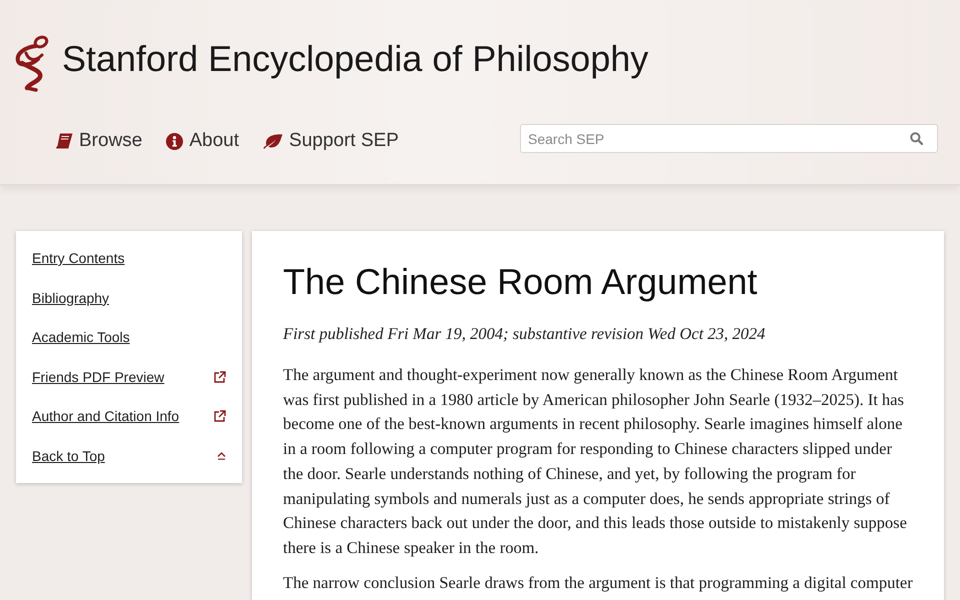 This screenshot has height=600, width=960. What do you see at coordinates (331, 141) in the screenshot?
I see `nav-link: Support SEP` at bounding box center [331, 141].